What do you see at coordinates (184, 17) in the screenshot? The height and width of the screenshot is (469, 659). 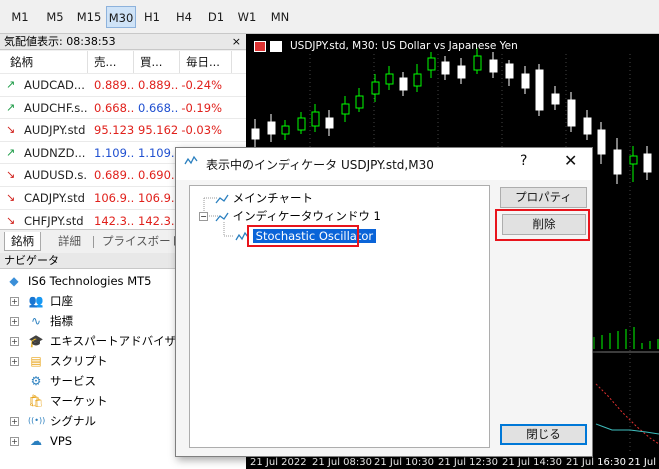 I see `timeframe-h4: H4` at bounding box center [184, 17].